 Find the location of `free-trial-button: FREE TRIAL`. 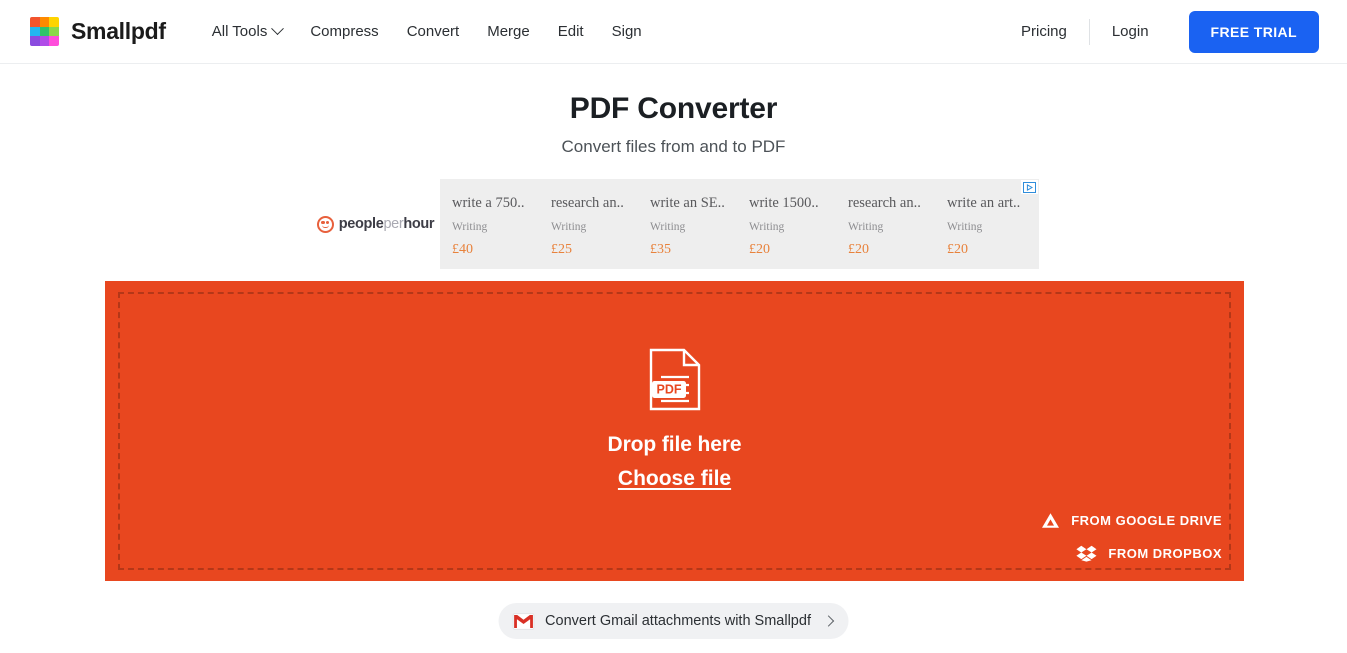

free-trial-button: FREE TRIAL is located at coordinates (1253, 31).